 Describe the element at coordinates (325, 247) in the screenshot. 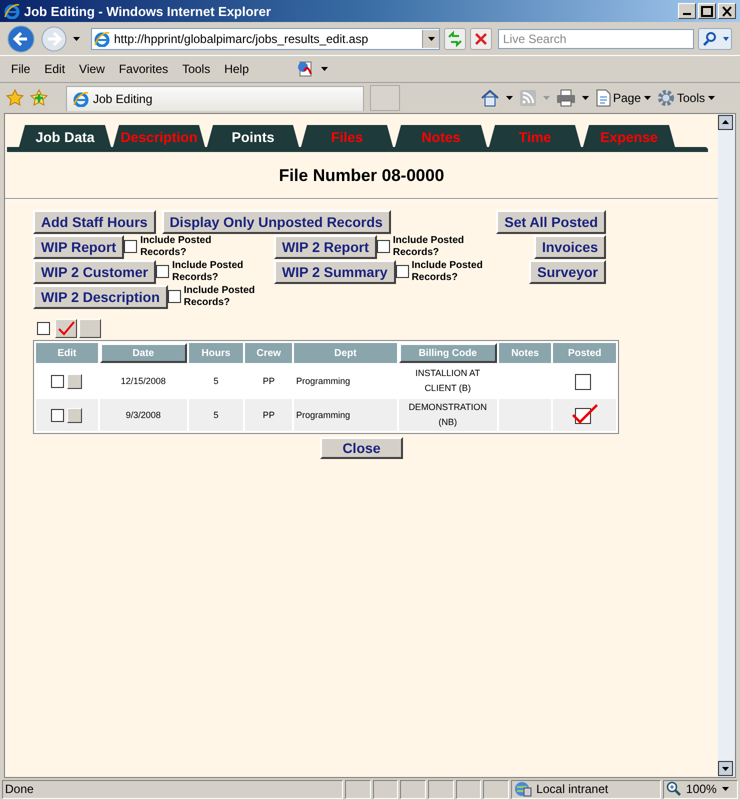

I see `action-button: WIP 2 Report` at that location.